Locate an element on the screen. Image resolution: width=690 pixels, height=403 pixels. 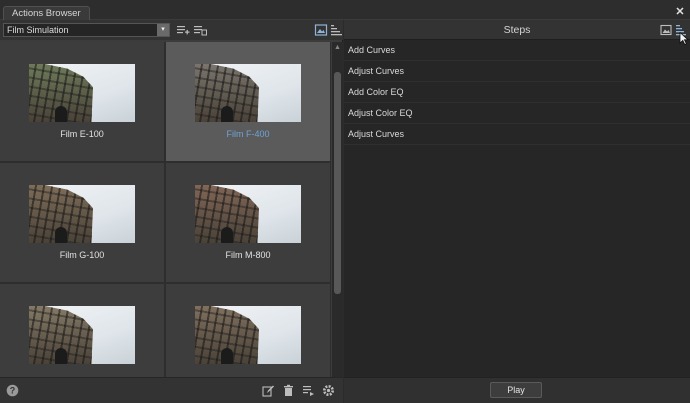
view-list-icon is located at coordinates (336, 30).